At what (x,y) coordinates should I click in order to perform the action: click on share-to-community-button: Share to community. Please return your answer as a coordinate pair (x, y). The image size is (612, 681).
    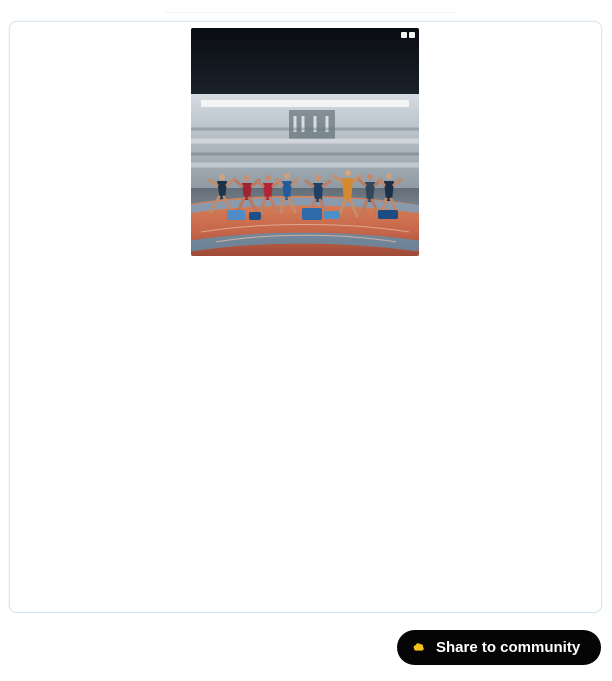
    Looking at the image, I should click on (499, 647).